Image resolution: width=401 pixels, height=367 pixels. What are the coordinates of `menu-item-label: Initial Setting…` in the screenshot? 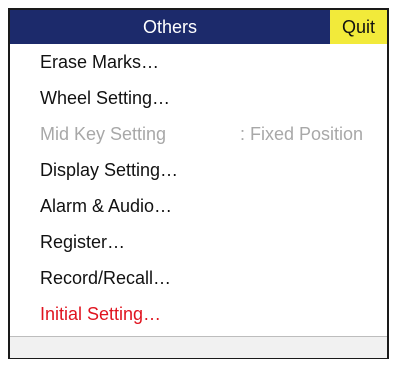 It's located at (101, 314).